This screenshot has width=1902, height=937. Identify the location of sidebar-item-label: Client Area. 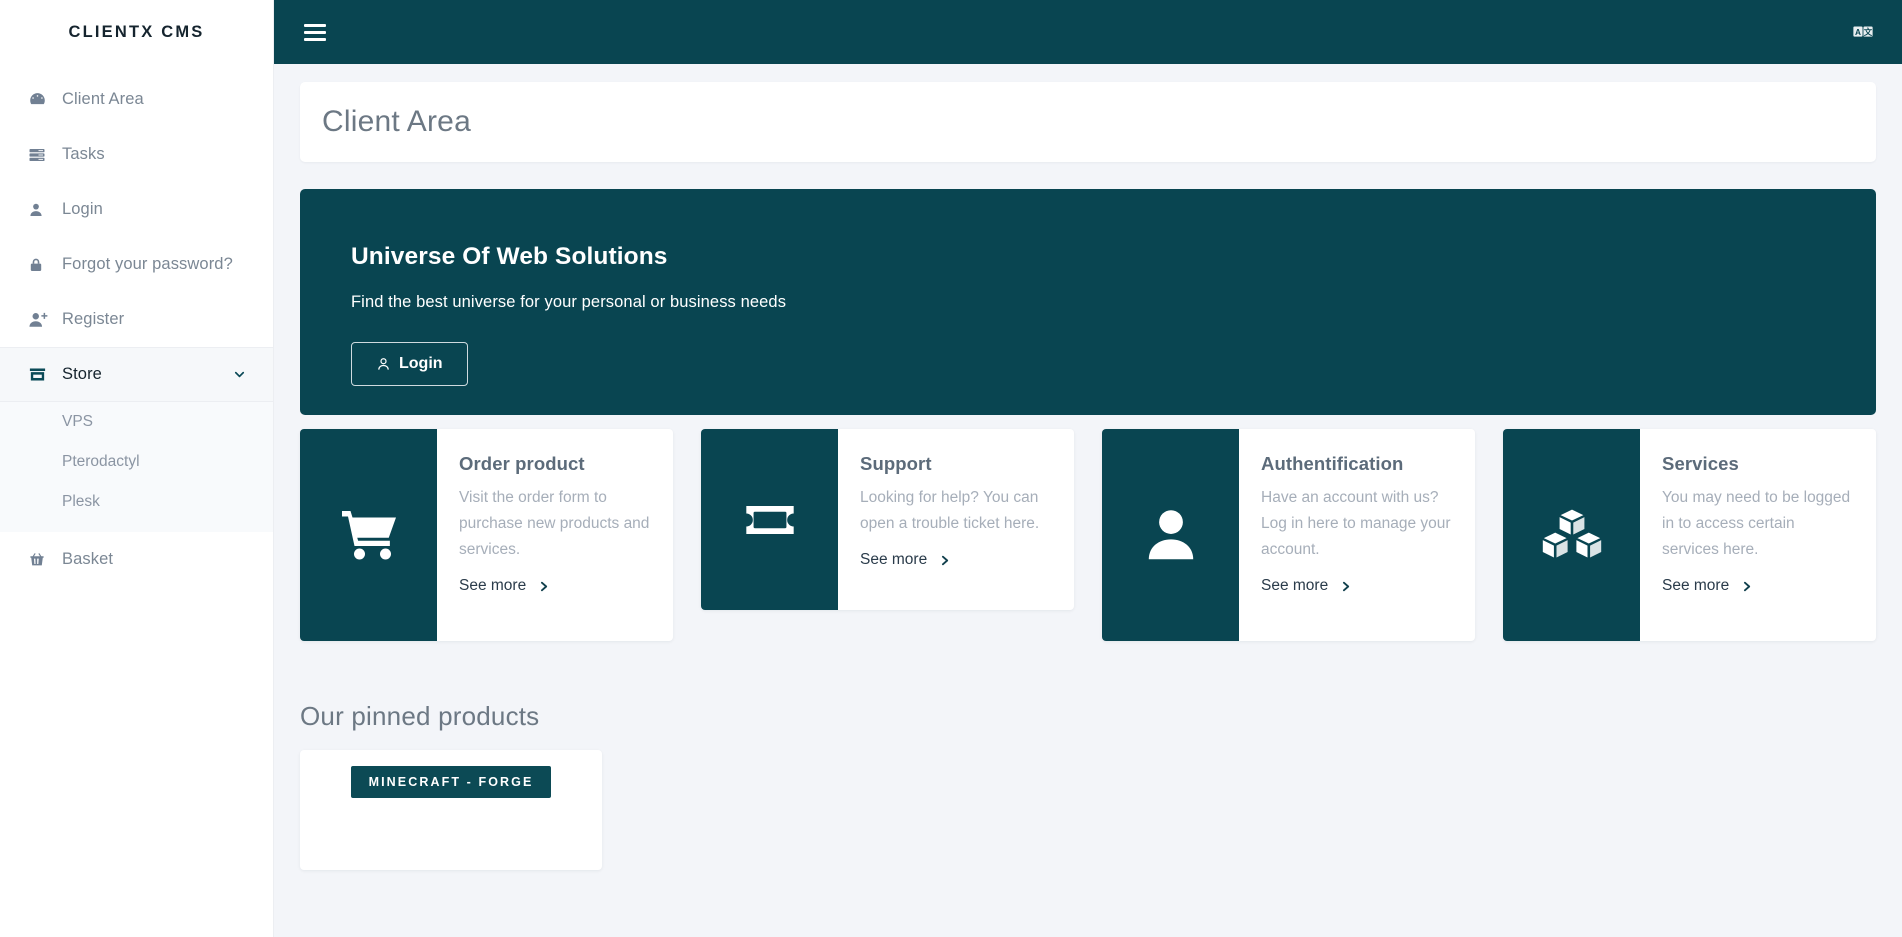
(103, 99).